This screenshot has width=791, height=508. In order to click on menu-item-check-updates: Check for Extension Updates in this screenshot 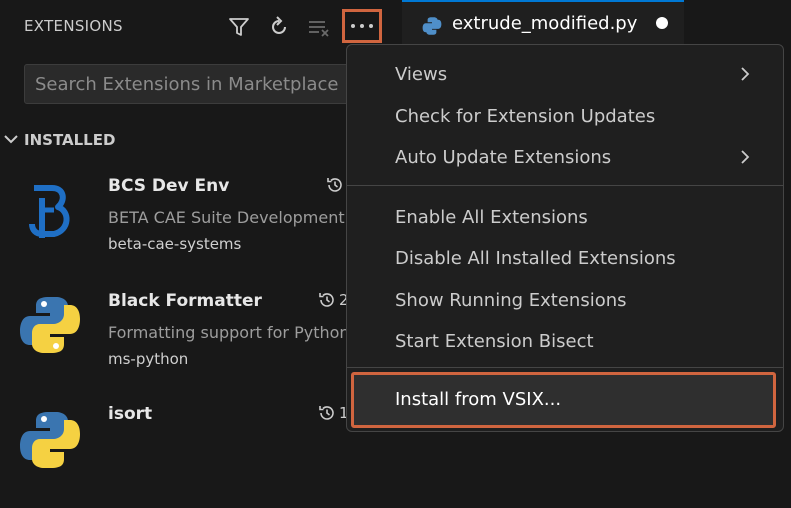, I will do `click(565, 116)`.